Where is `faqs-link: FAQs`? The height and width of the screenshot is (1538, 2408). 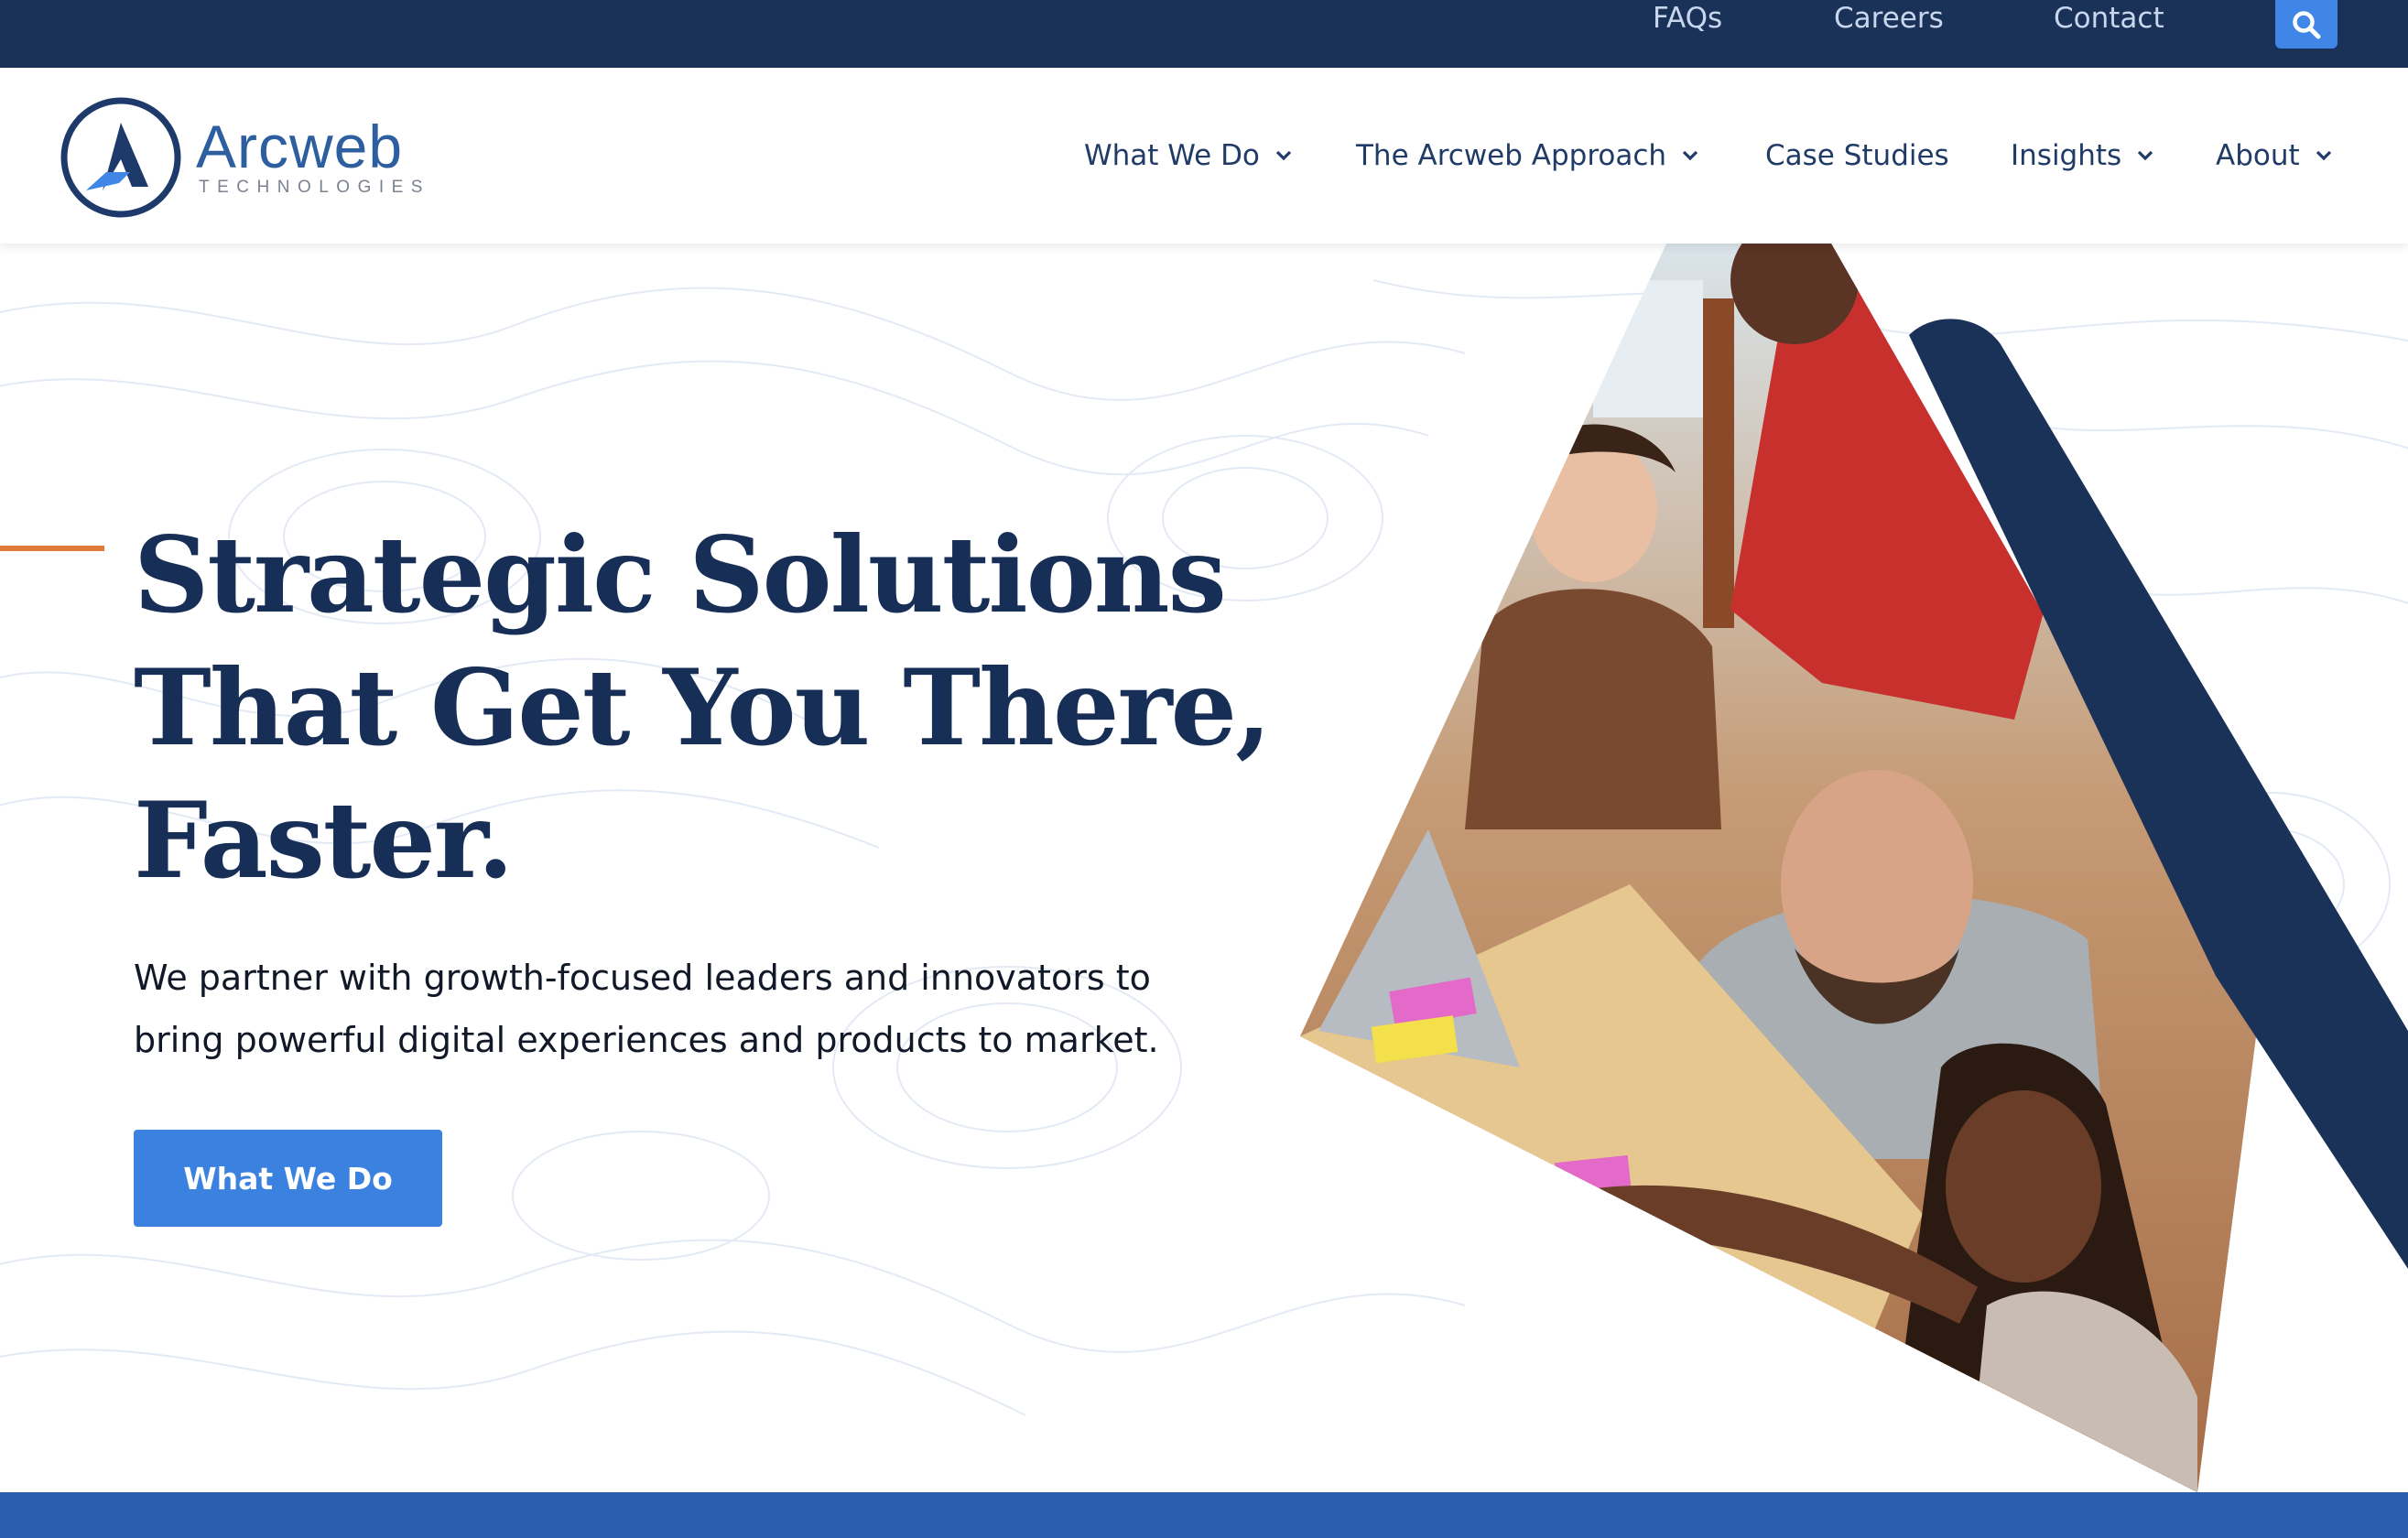 faqs-link: FAQs is located at coordinates (1687, 18).